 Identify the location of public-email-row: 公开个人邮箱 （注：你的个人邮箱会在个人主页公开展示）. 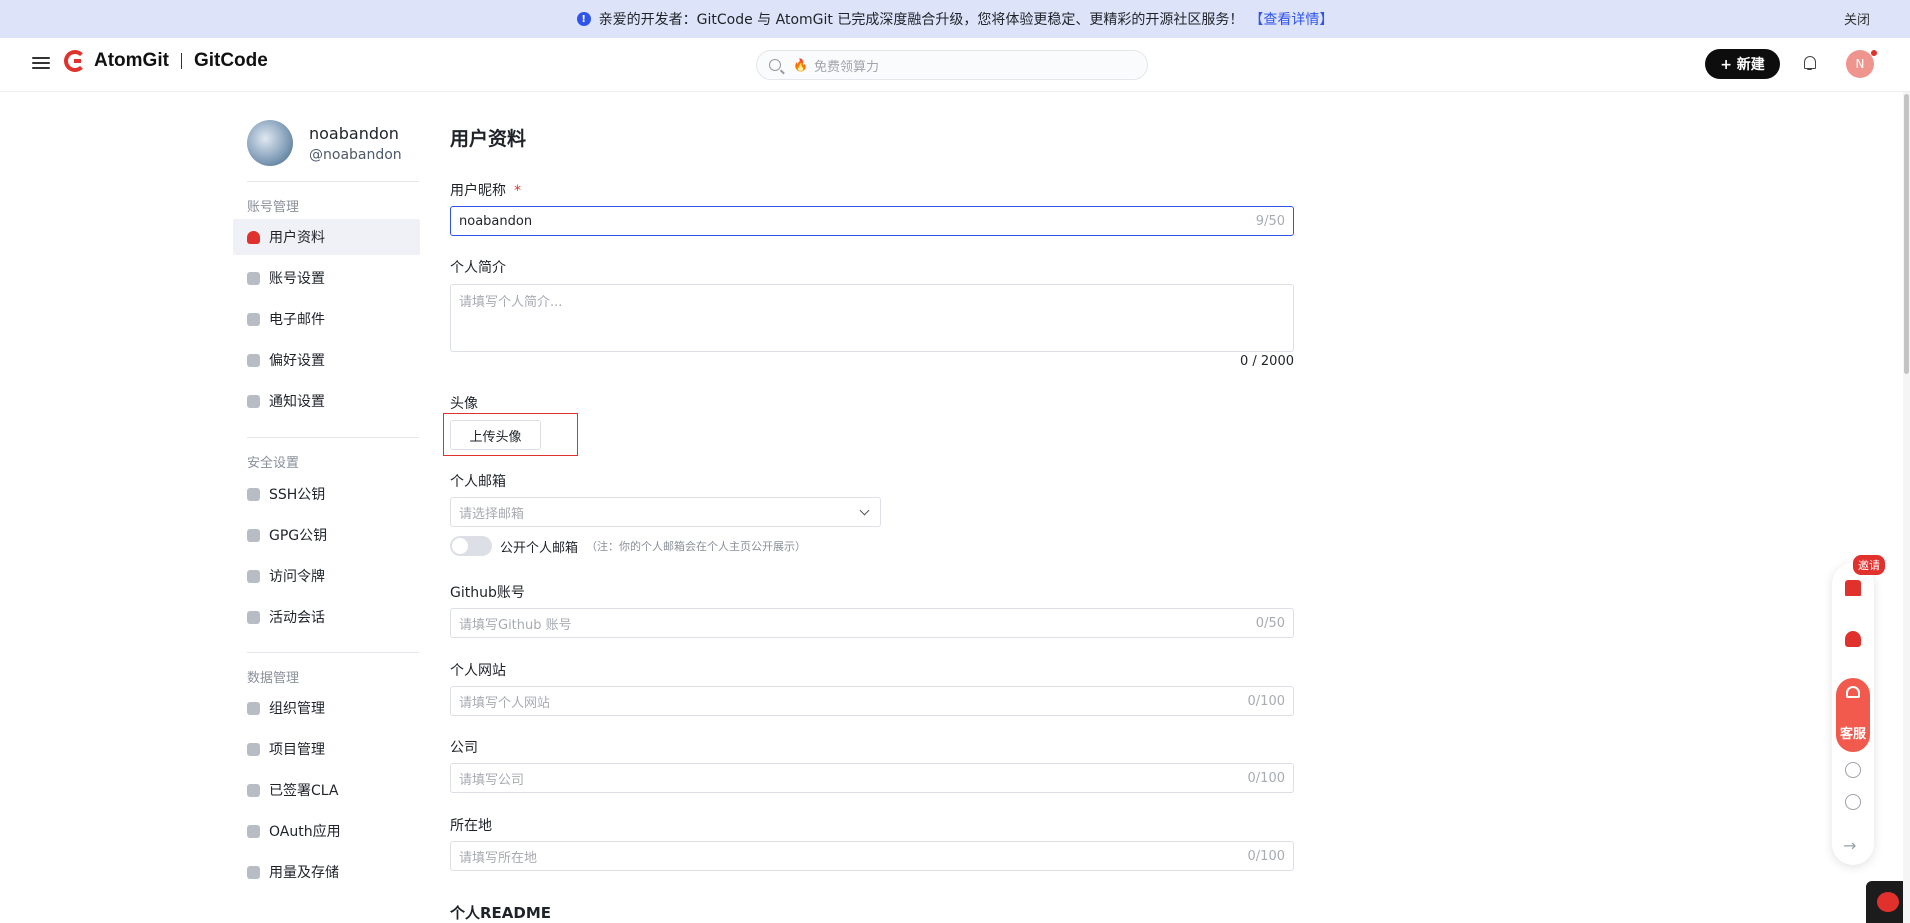
(628, 546).